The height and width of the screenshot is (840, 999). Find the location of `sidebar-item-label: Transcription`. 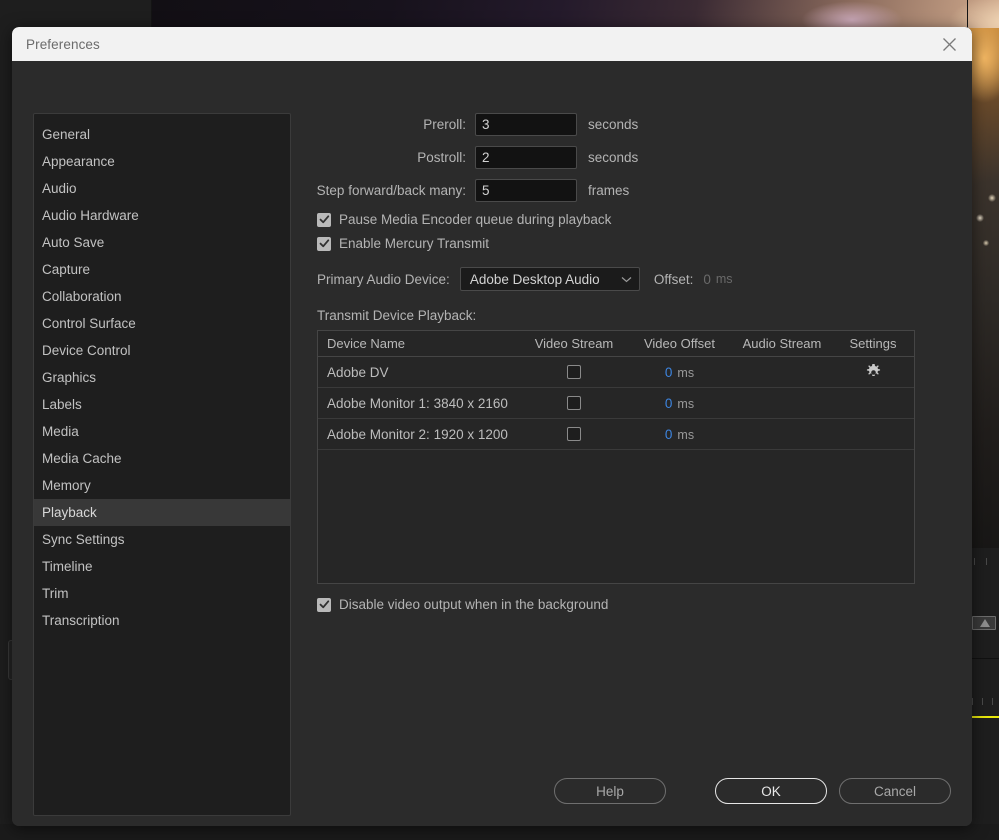

sidebar-item-label: Transcription is located at coordinates (81, 620).